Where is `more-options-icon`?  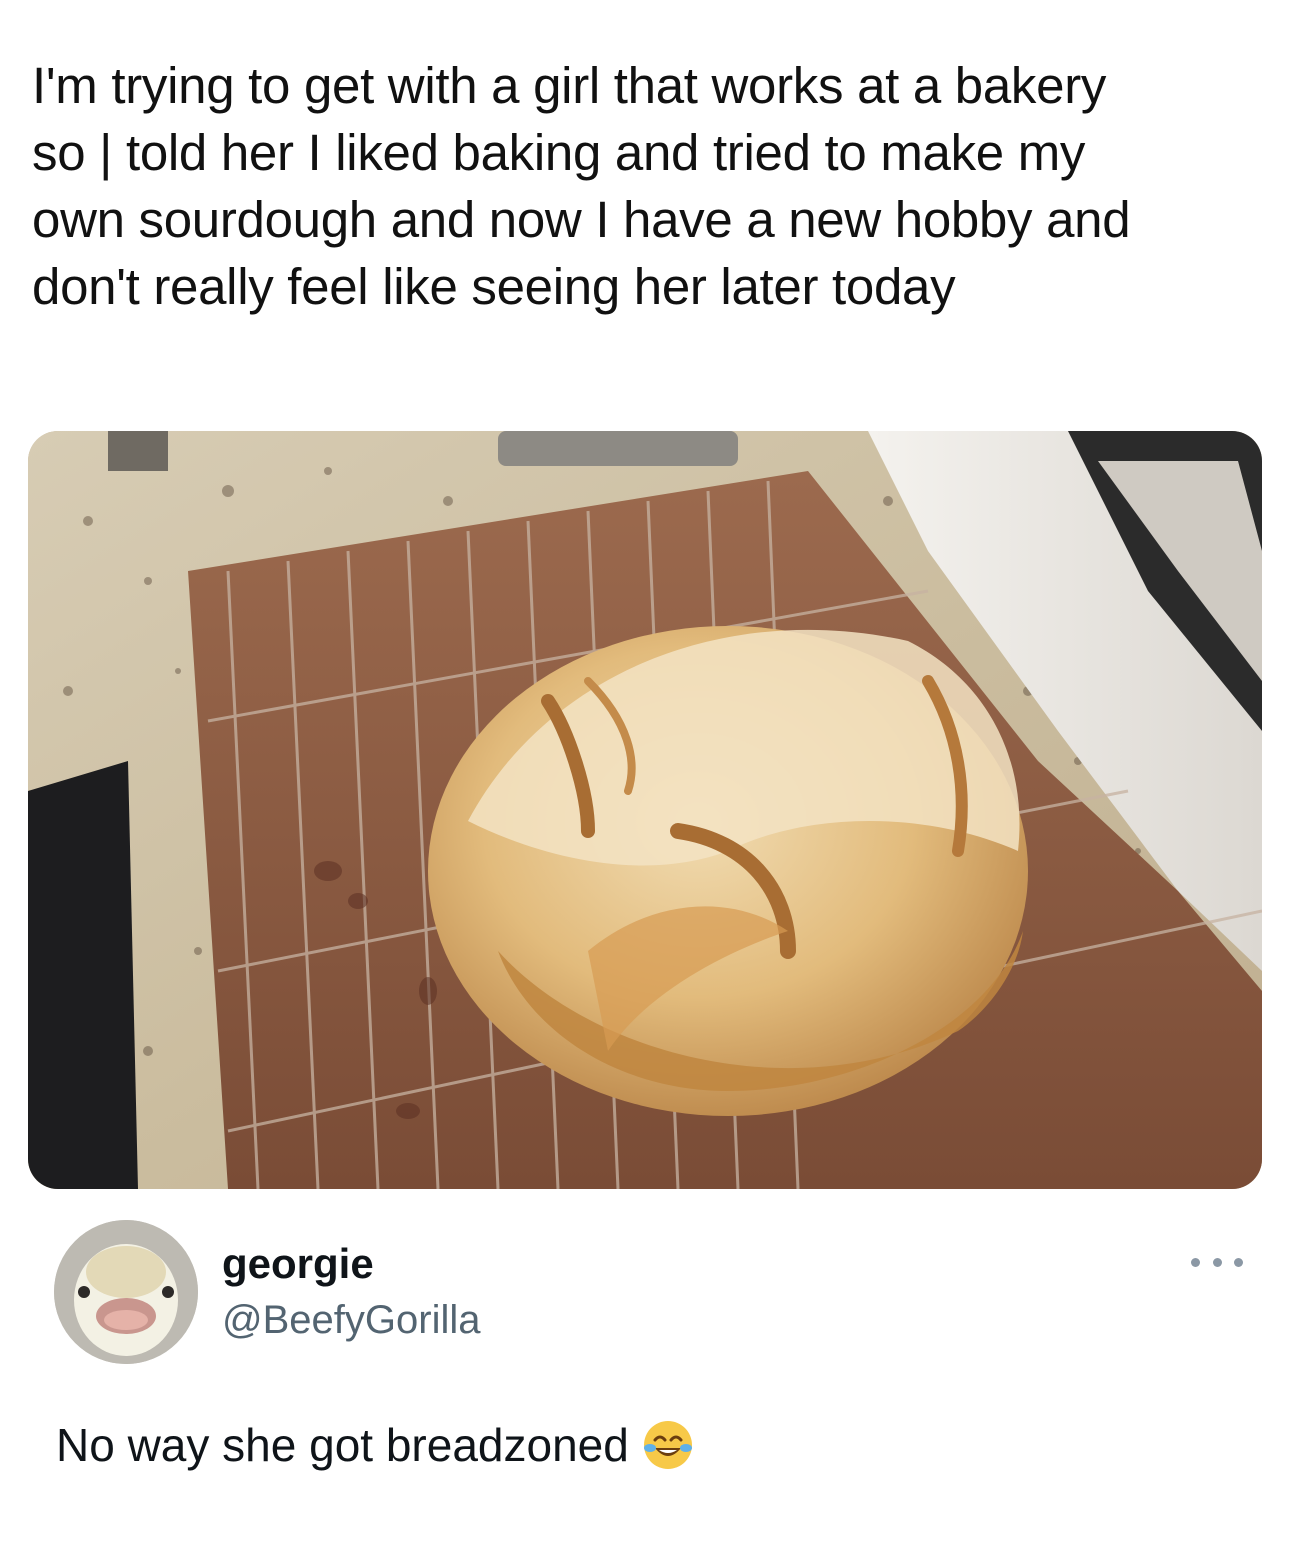 more-options-icon is located at coordinates (1217, 1262).